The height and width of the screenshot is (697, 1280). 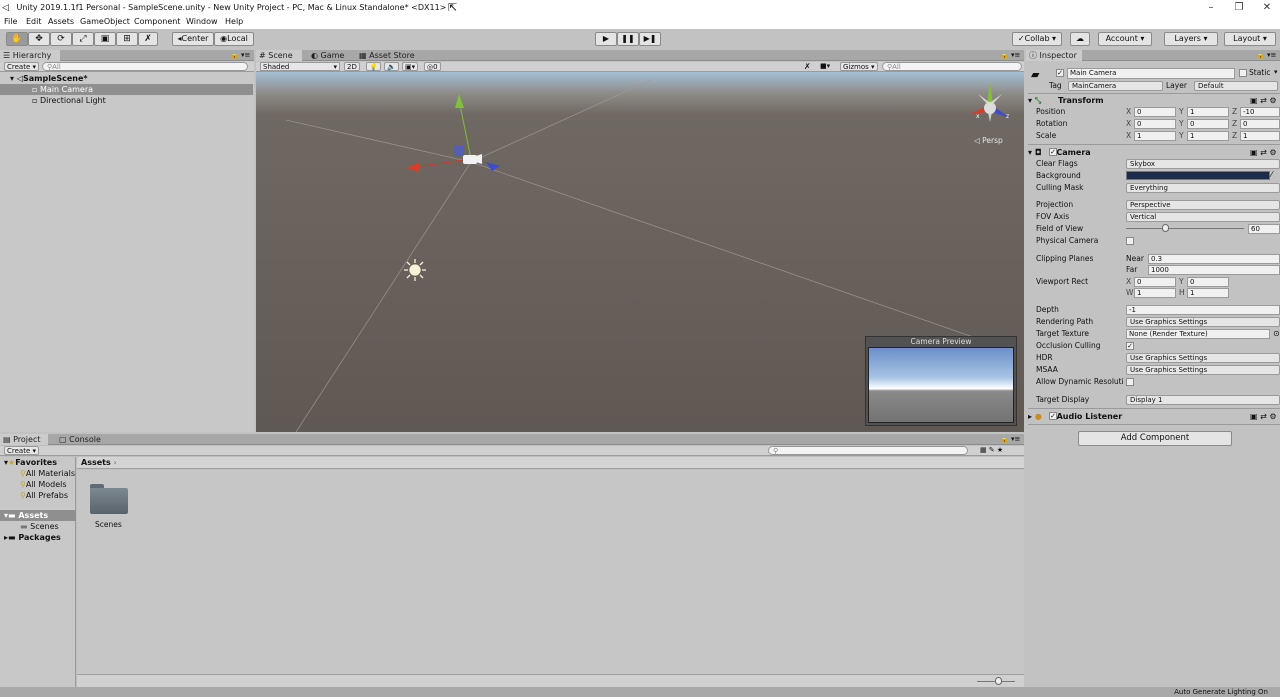 What do you see at coordinates (202, 22) in the screenshot?
I see `menu-window: Window` at bounding box center [202, 22].